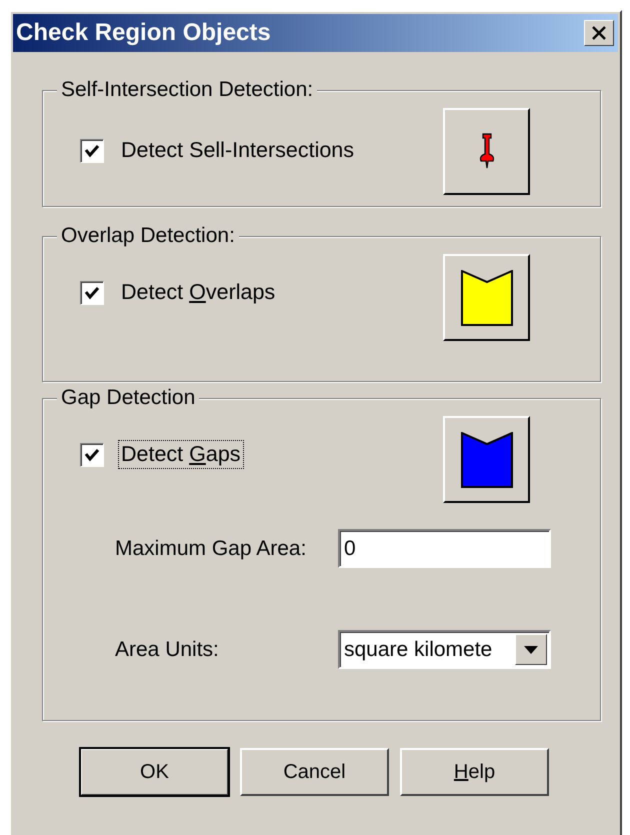  What do you see at coordinates (314, 772) in the screenshot?
I see `dialog-button: Cancel` at bounding box center [314, 772].